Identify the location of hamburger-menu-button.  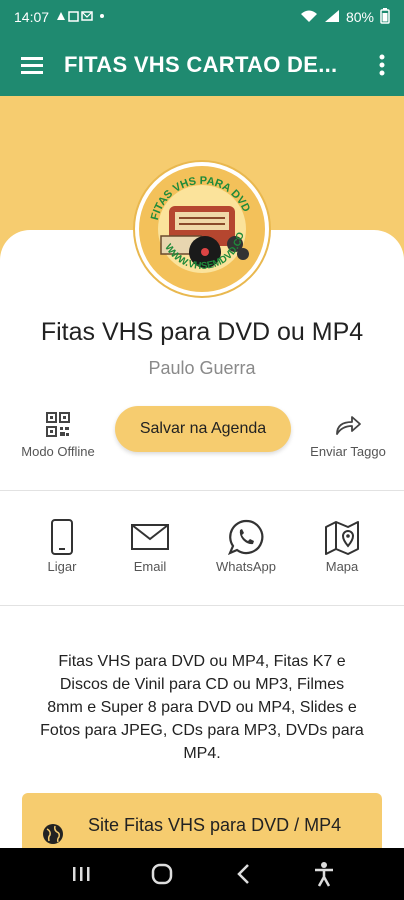
(32, 65).